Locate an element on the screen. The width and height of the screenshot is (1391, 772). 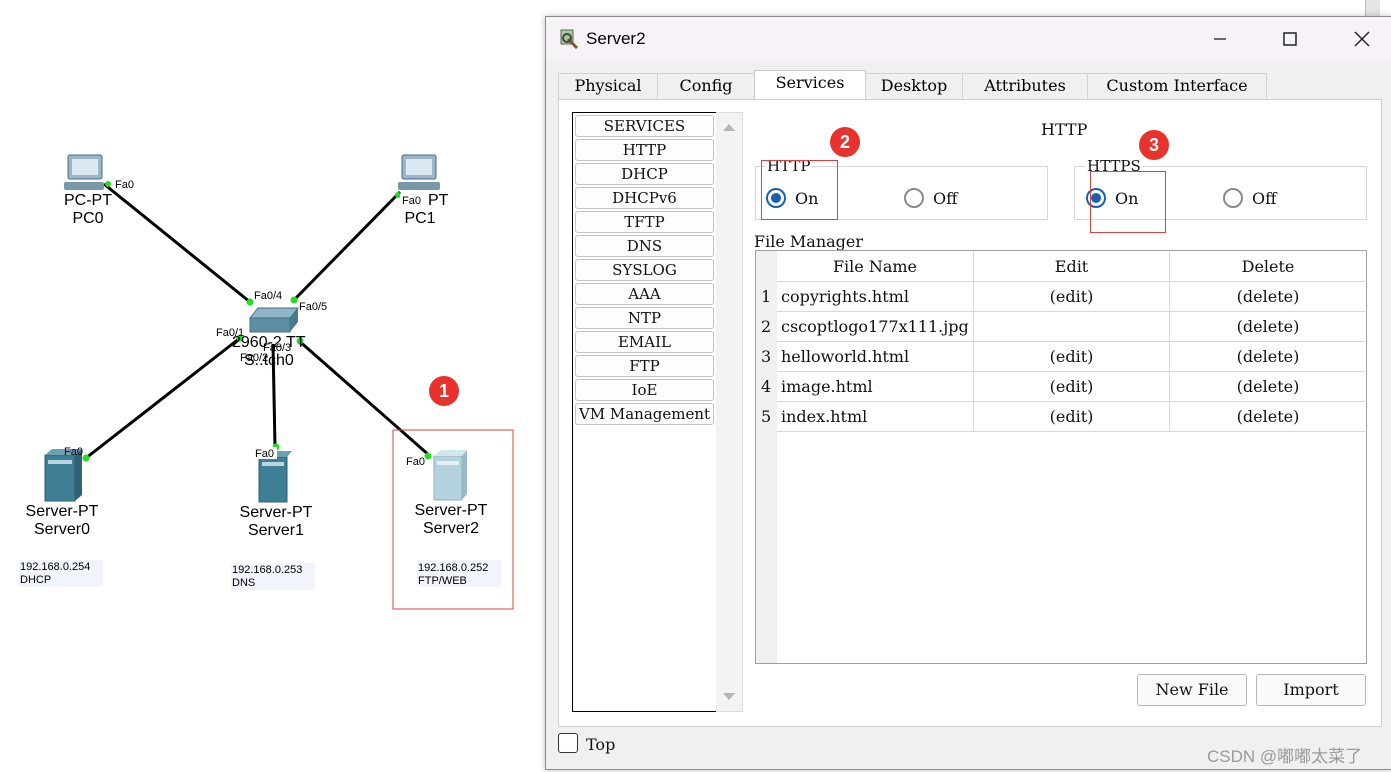
service-item-services: SERVICES is located at coordinates (644, 126).